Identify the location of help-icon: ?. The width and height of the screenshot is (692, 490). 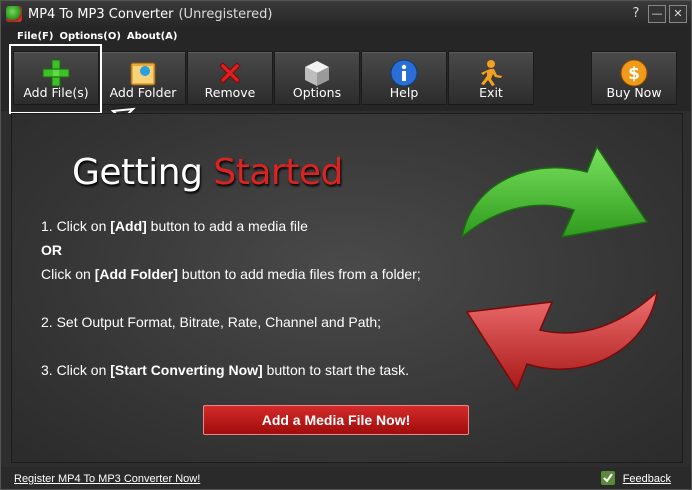
(636, 14).